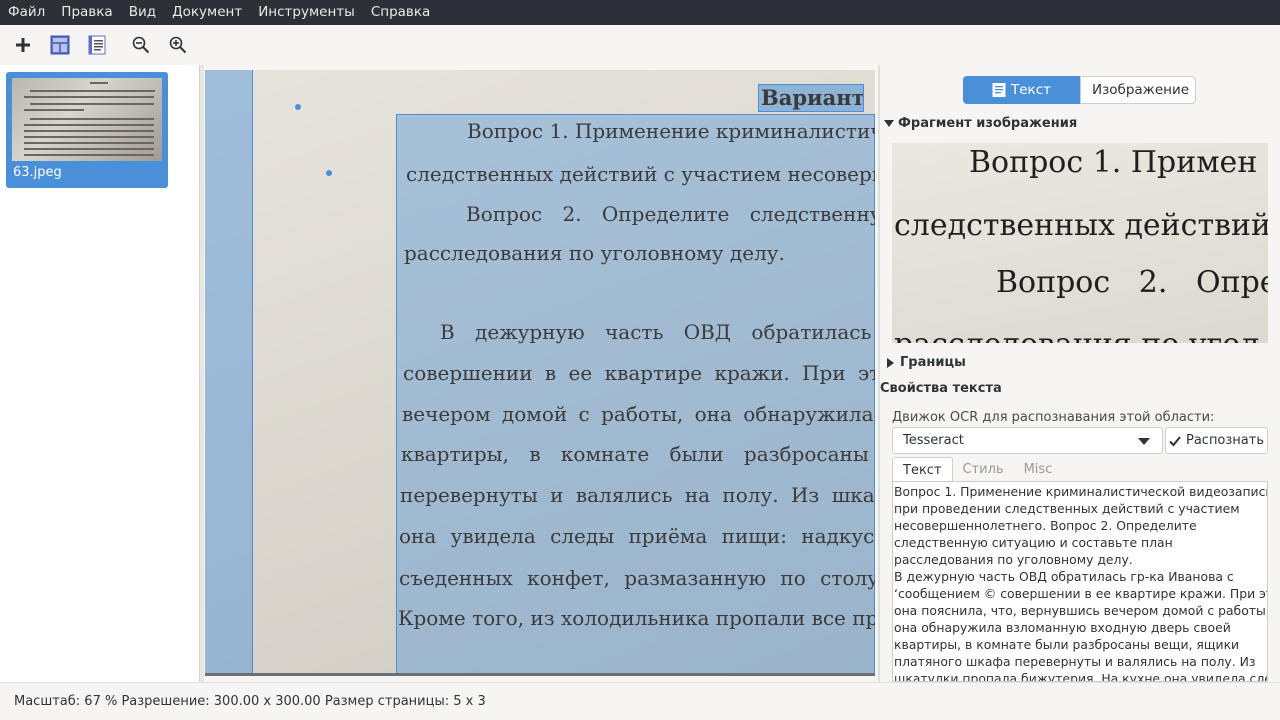 The width and height of the screenshot is (1280, 720). What do you see at coordinates (811, 98) in the screenshot?
I see `selection-area-title: Вариант 5` at bounding box center [811, 98].